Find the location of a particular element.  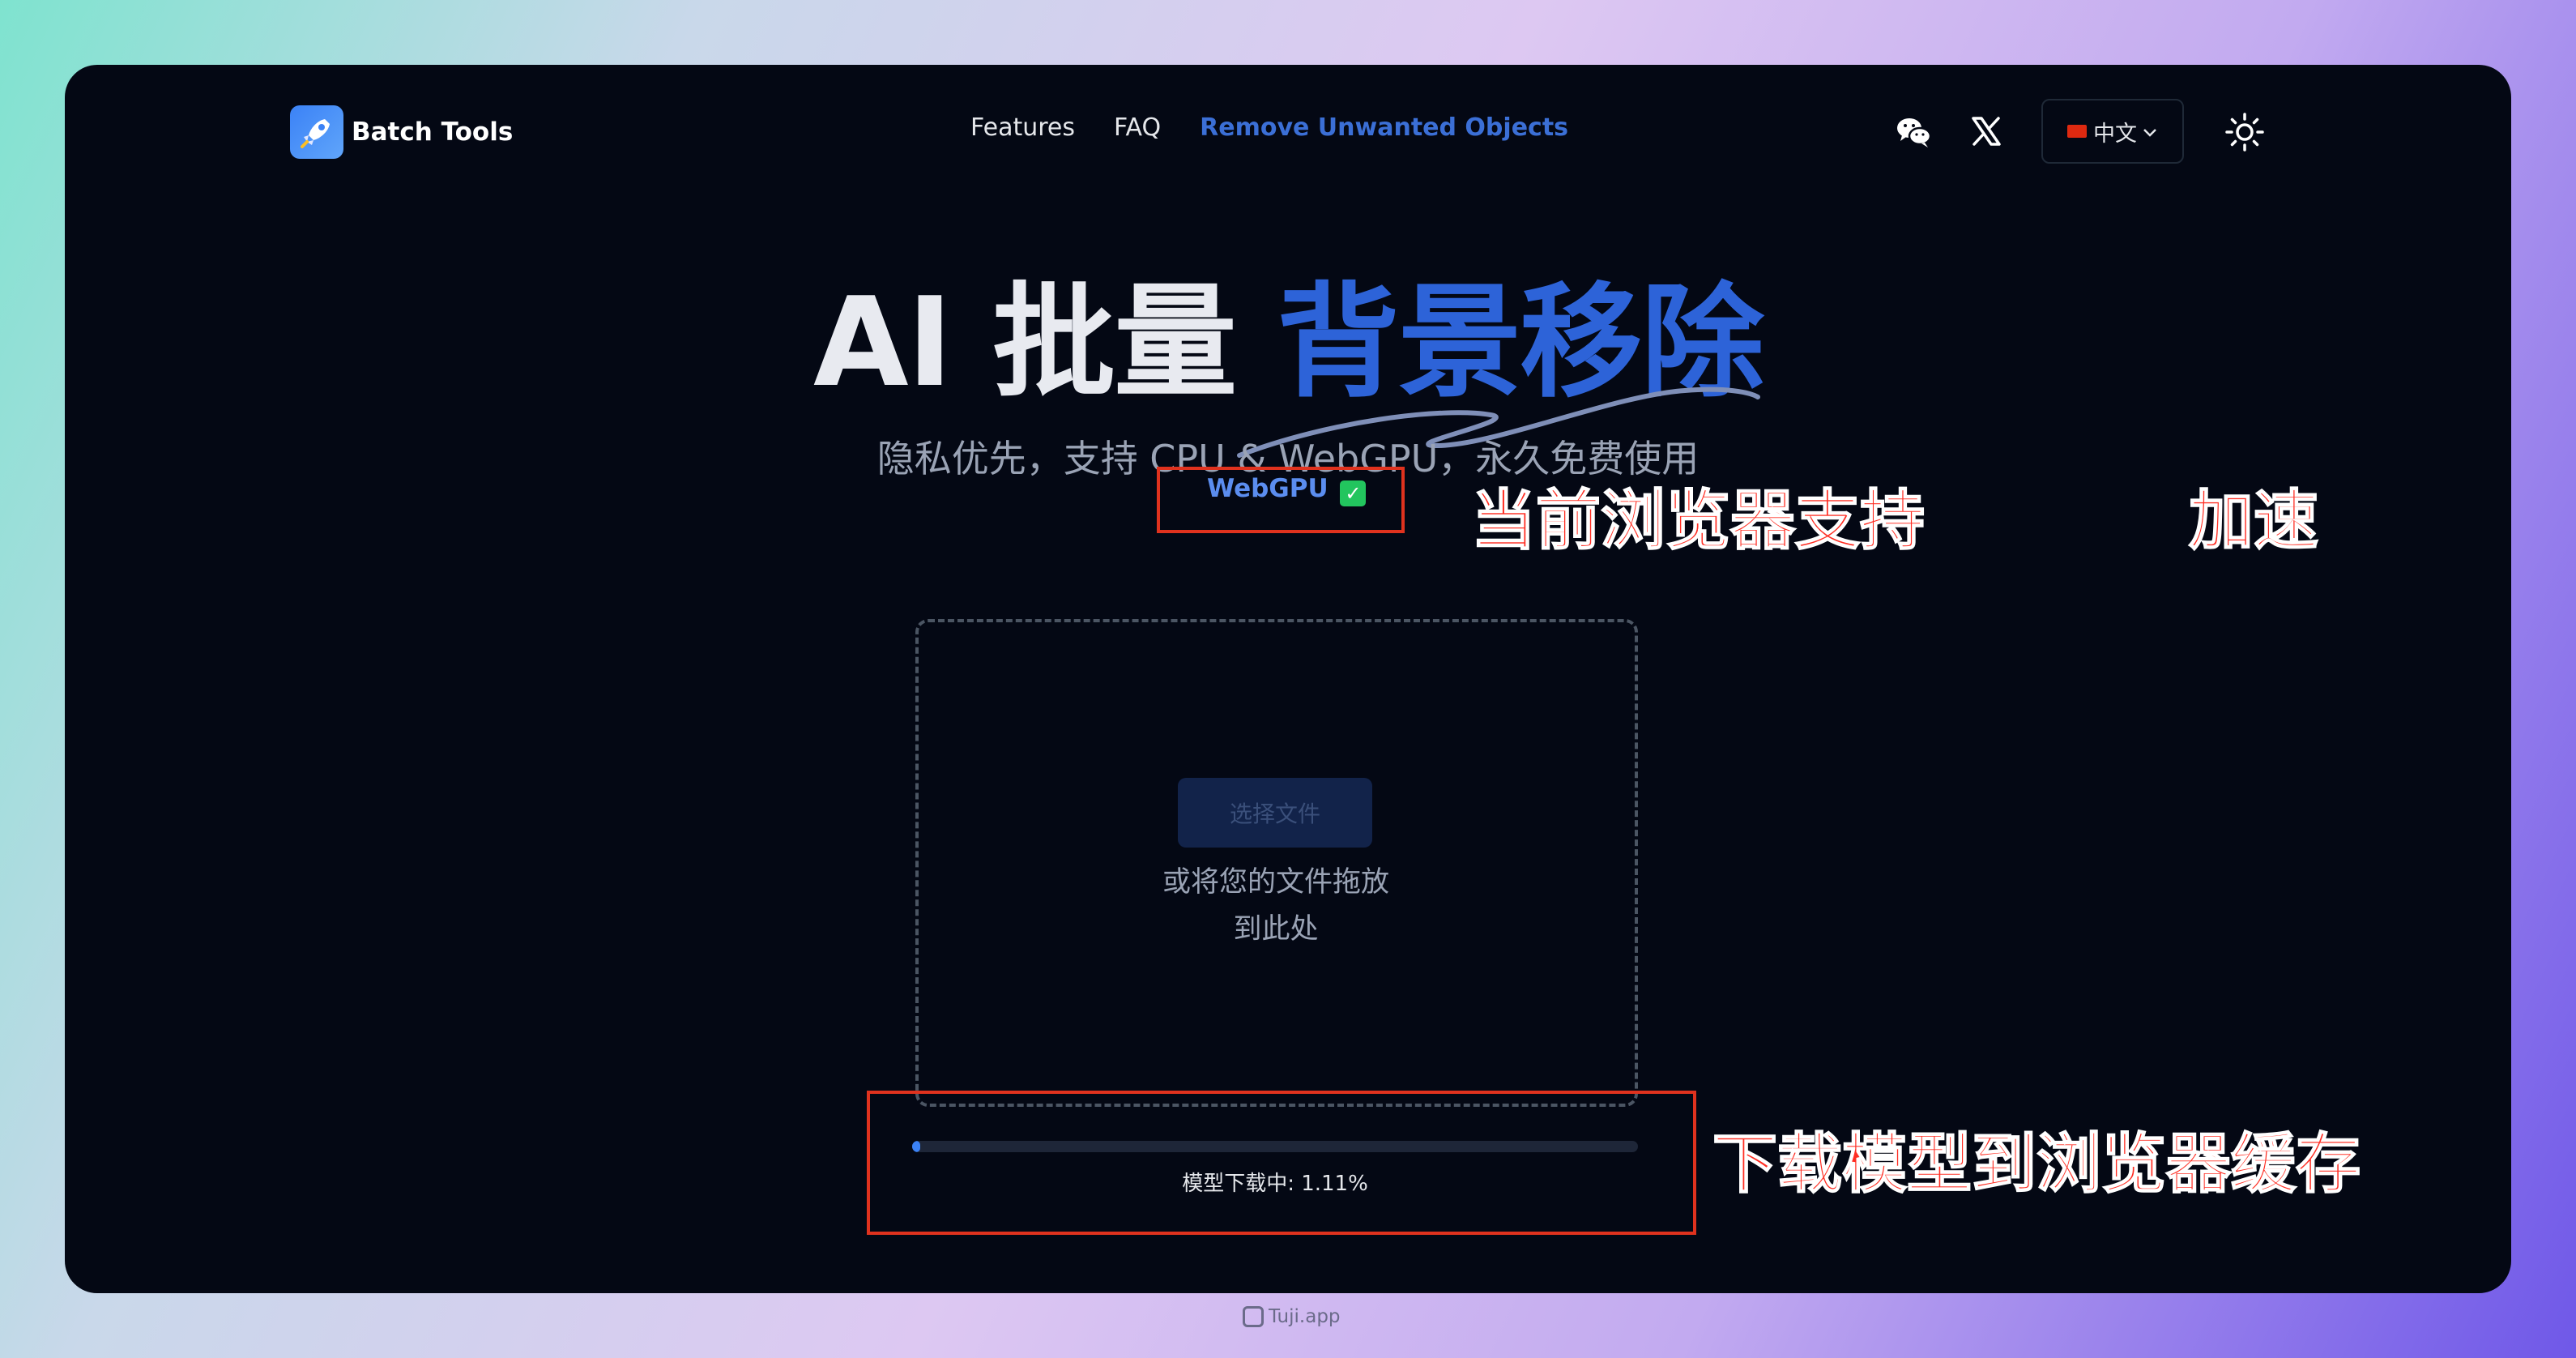

main-nav: Features FAQ Remove Unwanted Objects is located at coordinates (1269, 128).